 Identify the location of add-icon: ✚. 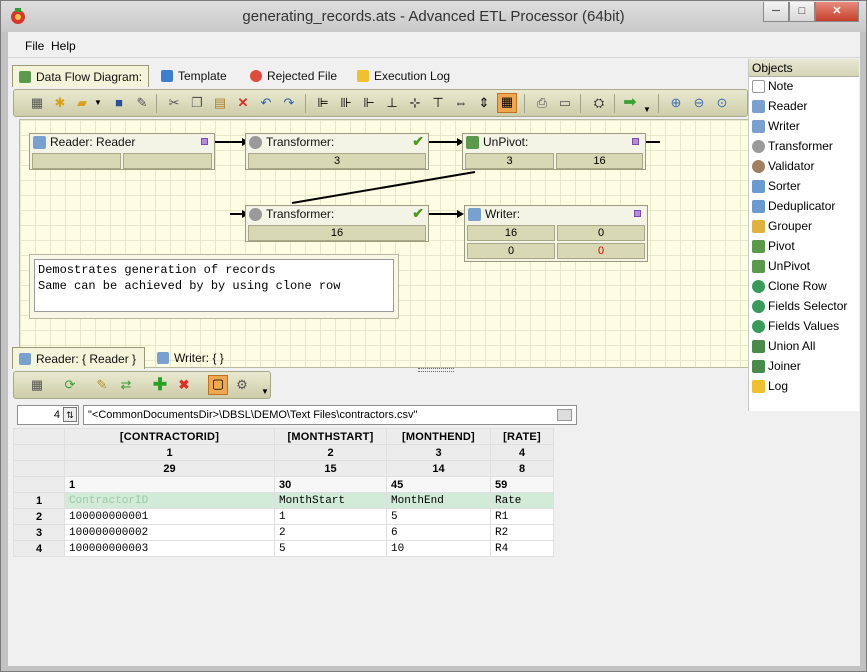
(160, 384).